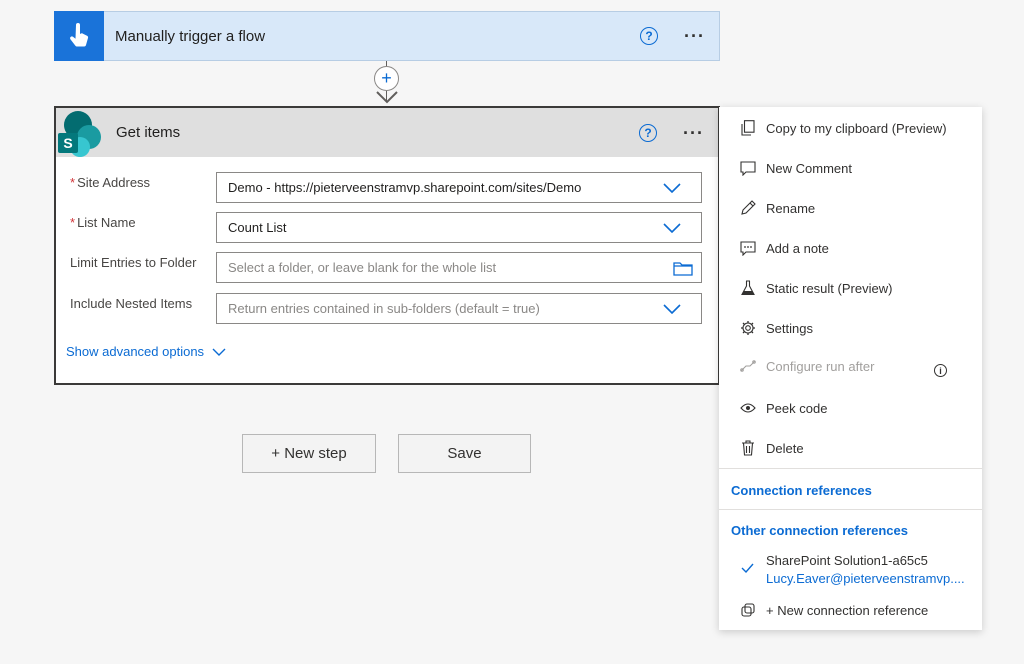 The height and width of the screenshot is (664, 1024). Describe the element at coordinates (387, 97) in the screenshot. I see `arrow-down-icon` at that location.